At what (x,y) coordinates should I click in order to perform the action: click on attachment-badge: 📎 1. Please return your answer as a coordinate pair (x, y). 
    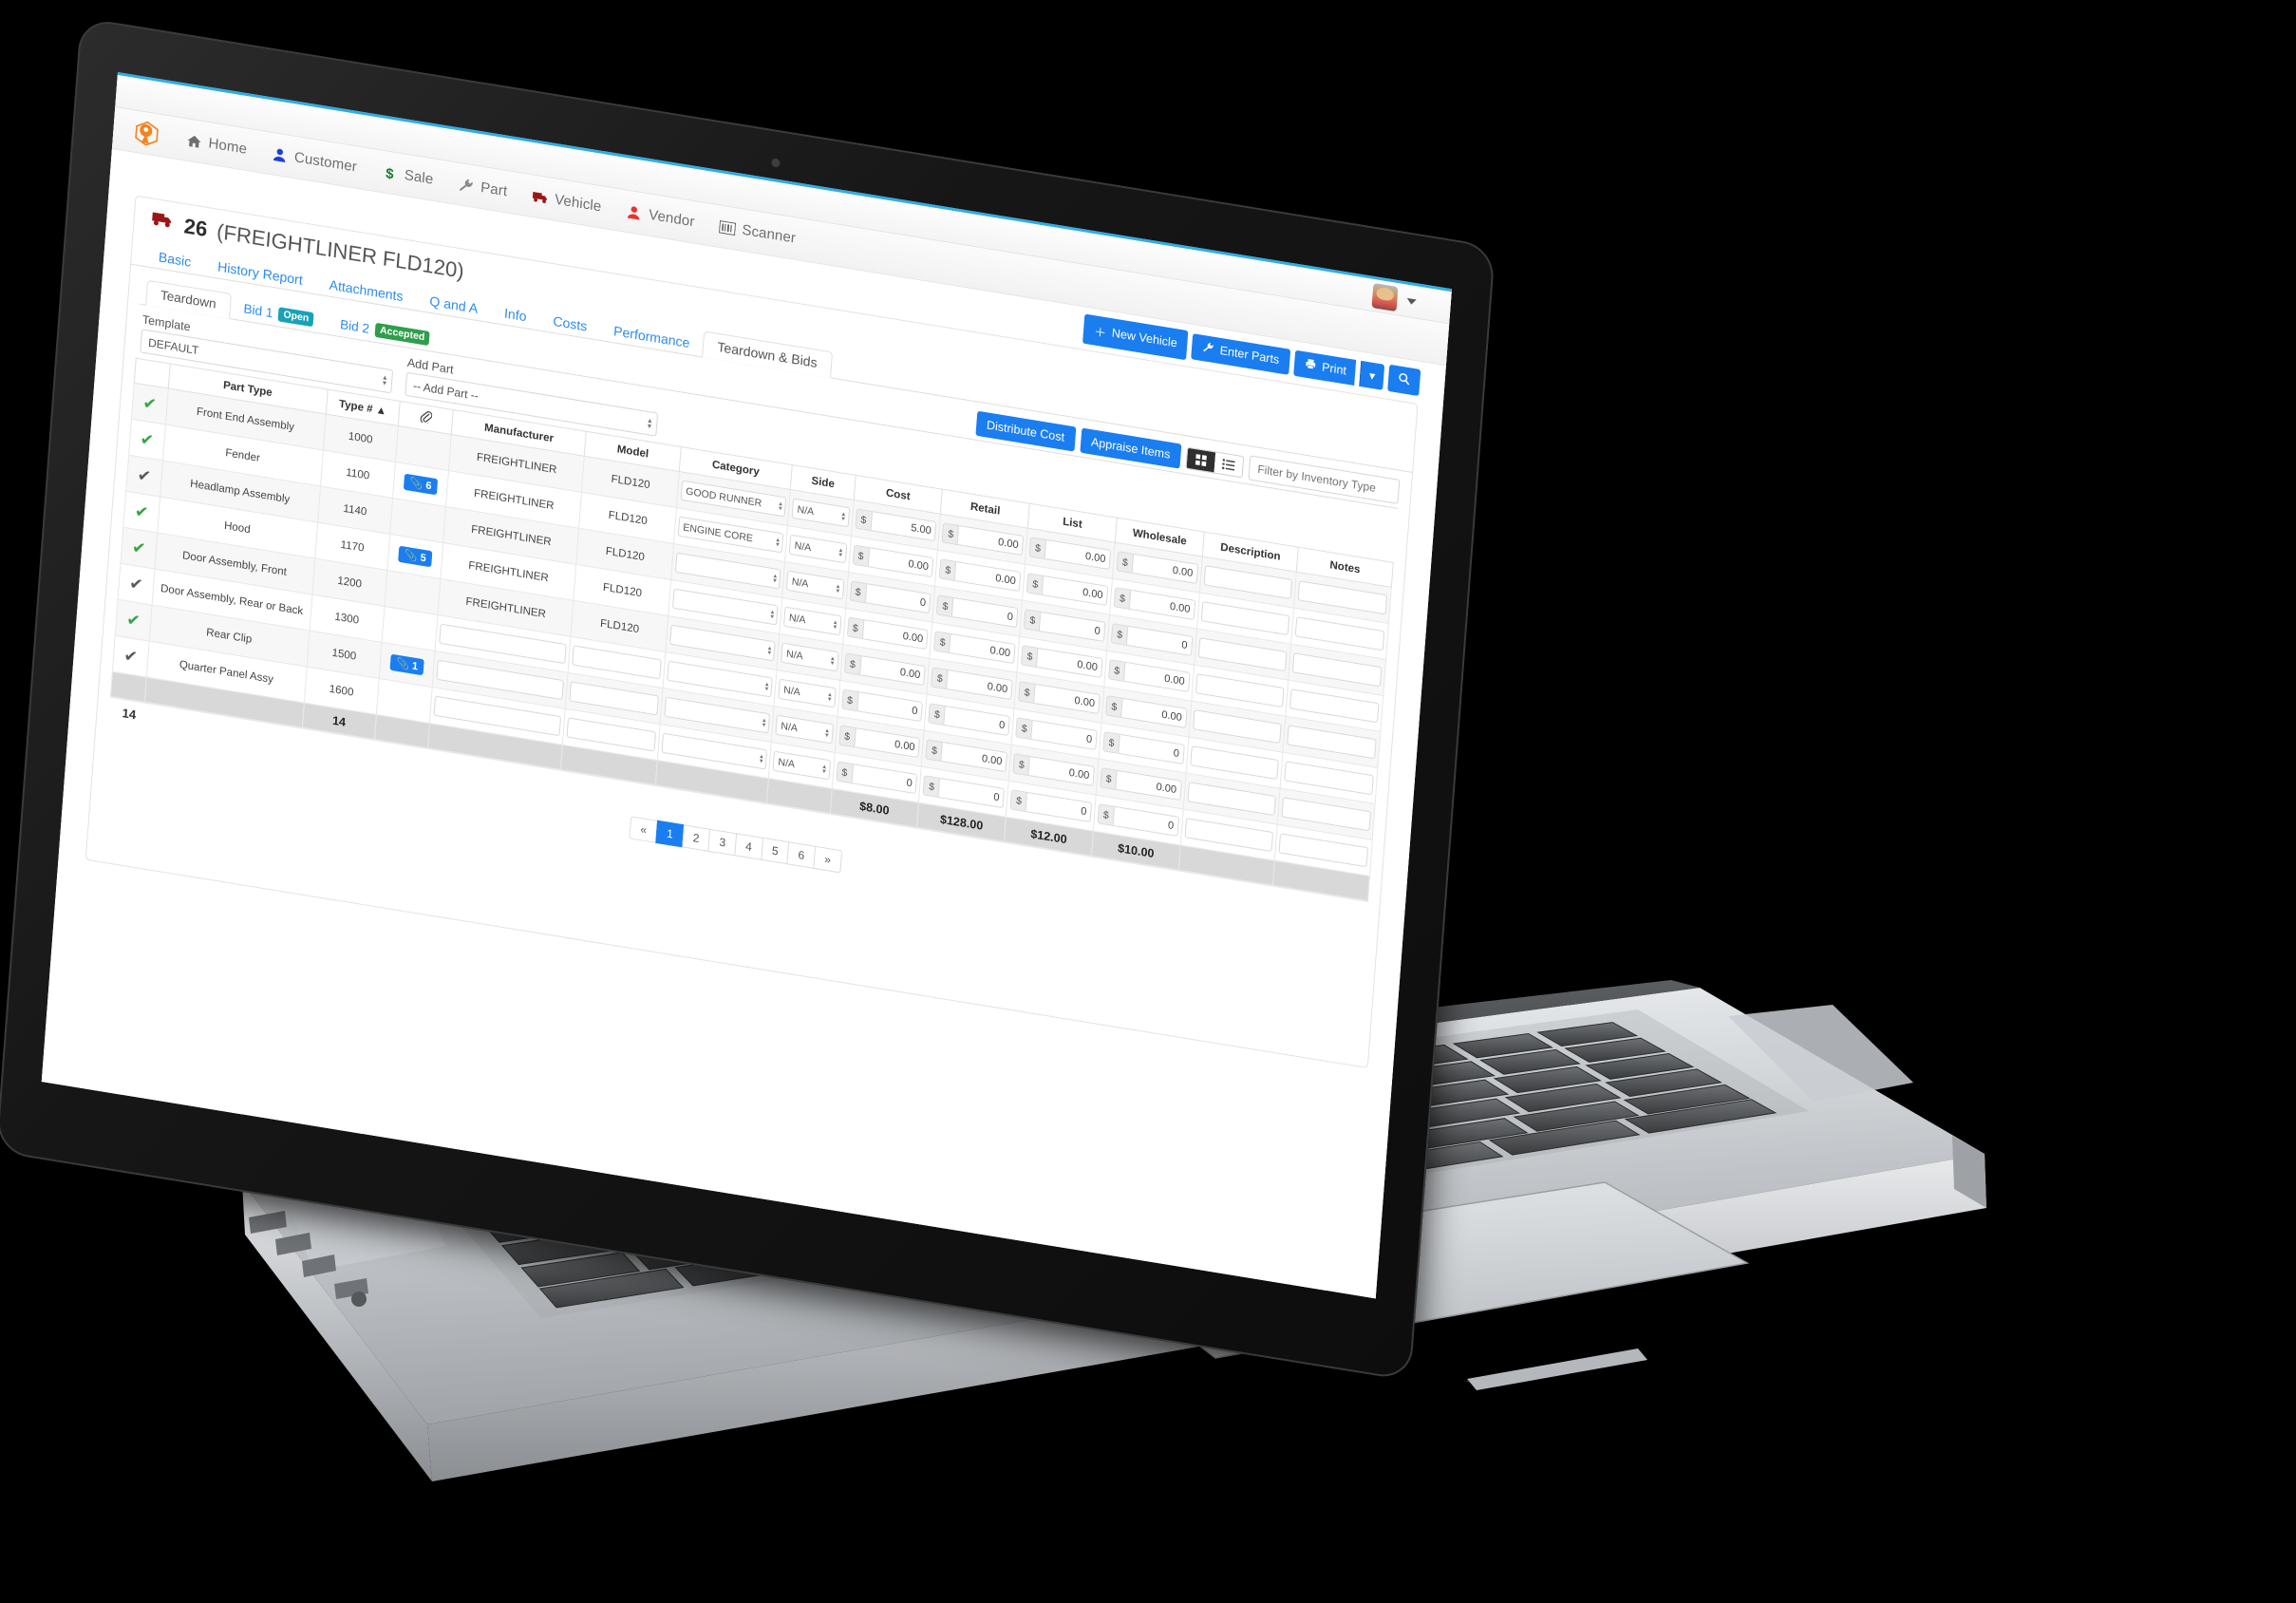
    Looking at the image, I should click on (406, 664).